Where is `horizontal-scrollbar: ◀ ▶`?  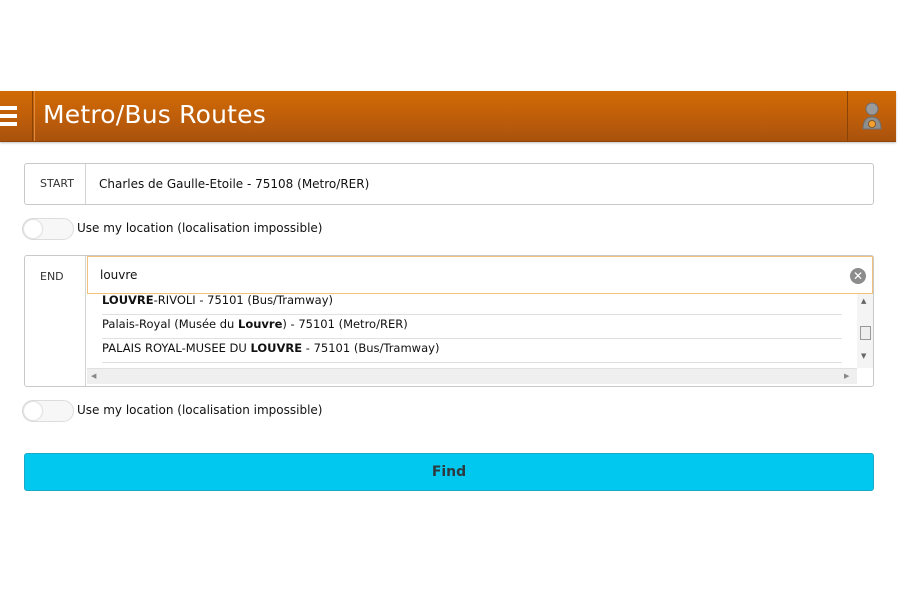
horizontal-scrollbar: ◀ ▶ is located at coordinates (472, 376).